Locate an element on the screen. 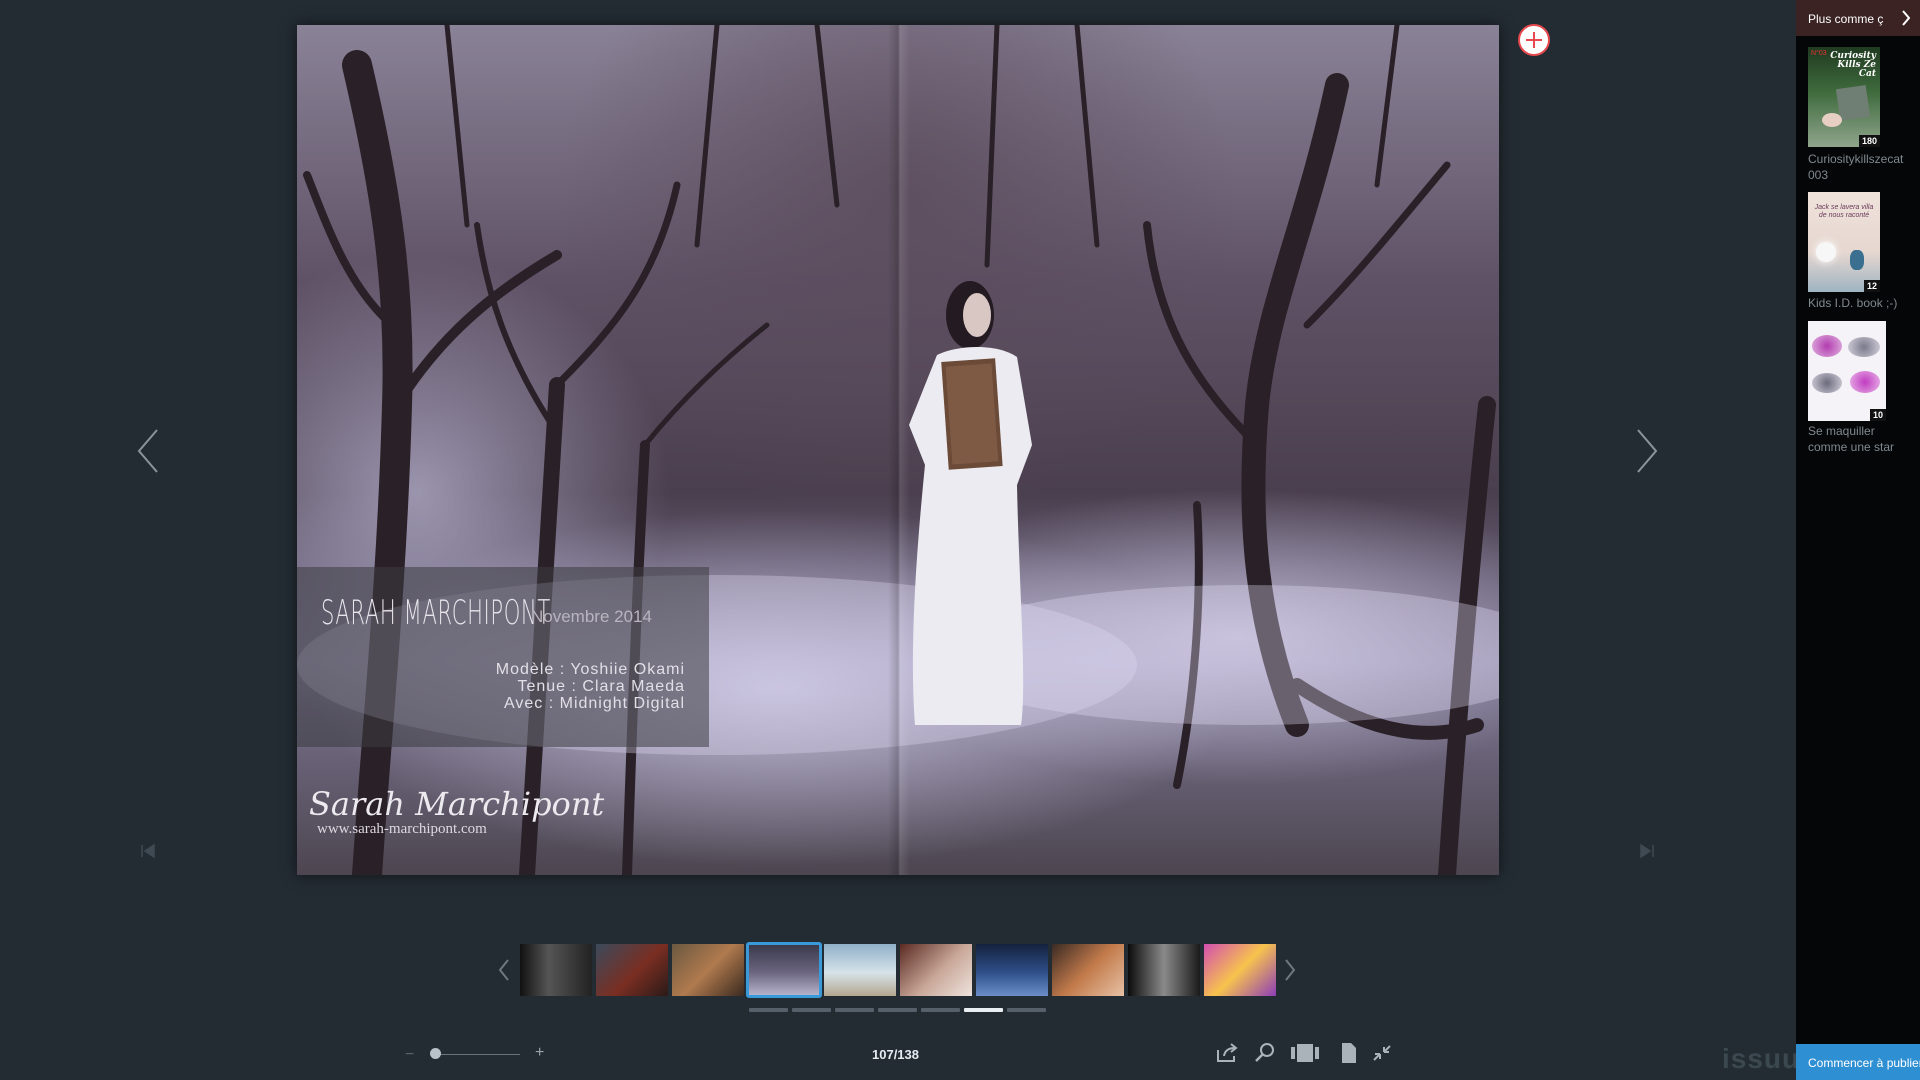  skip-back-icon is located at coordinates (148, 851).